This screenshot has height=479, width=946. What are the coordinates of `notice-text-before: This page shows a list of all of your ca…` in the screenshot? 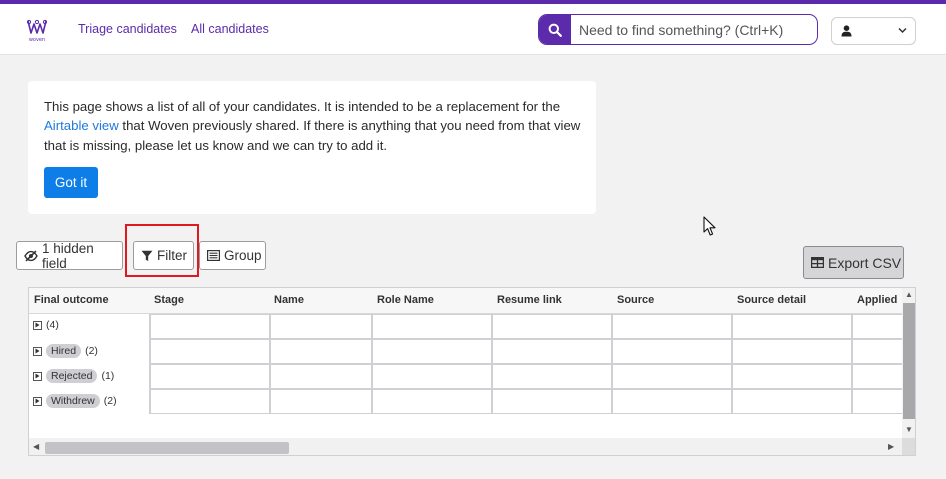 It's located at (302, 106).